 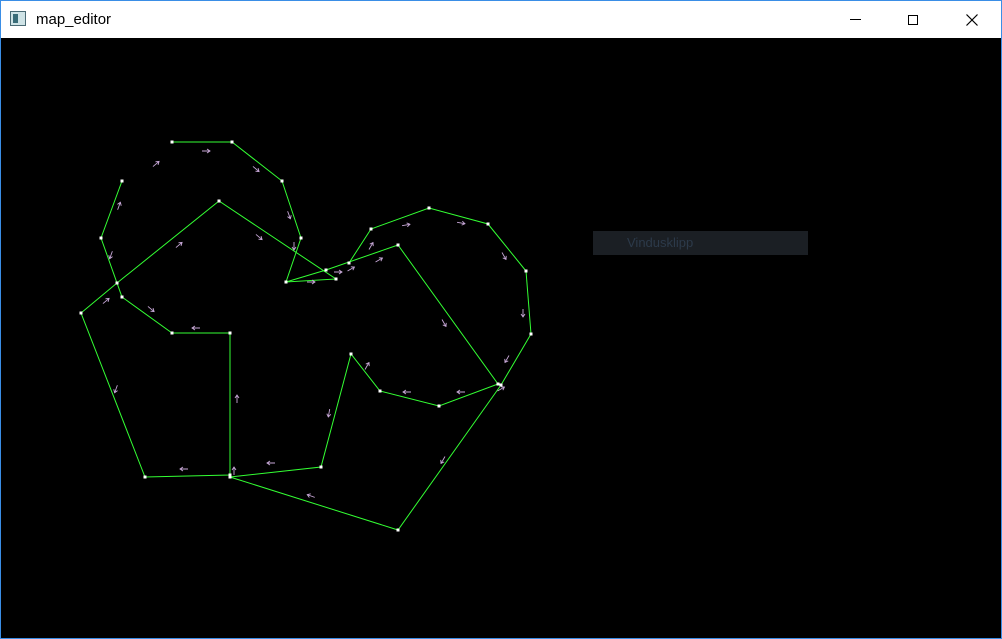 I want to click on maximize-button, so click(x=913, y=19).